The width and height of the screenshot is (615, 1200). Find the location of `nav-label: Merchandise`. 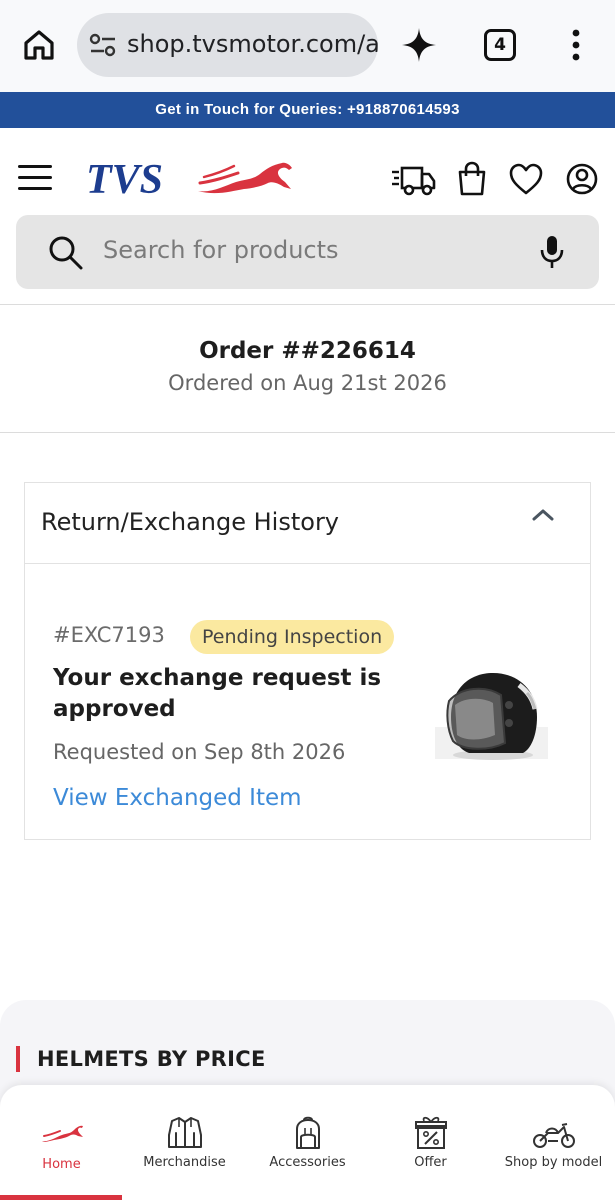

nav-label: Merchandise is located at coordinates (184, 1162).